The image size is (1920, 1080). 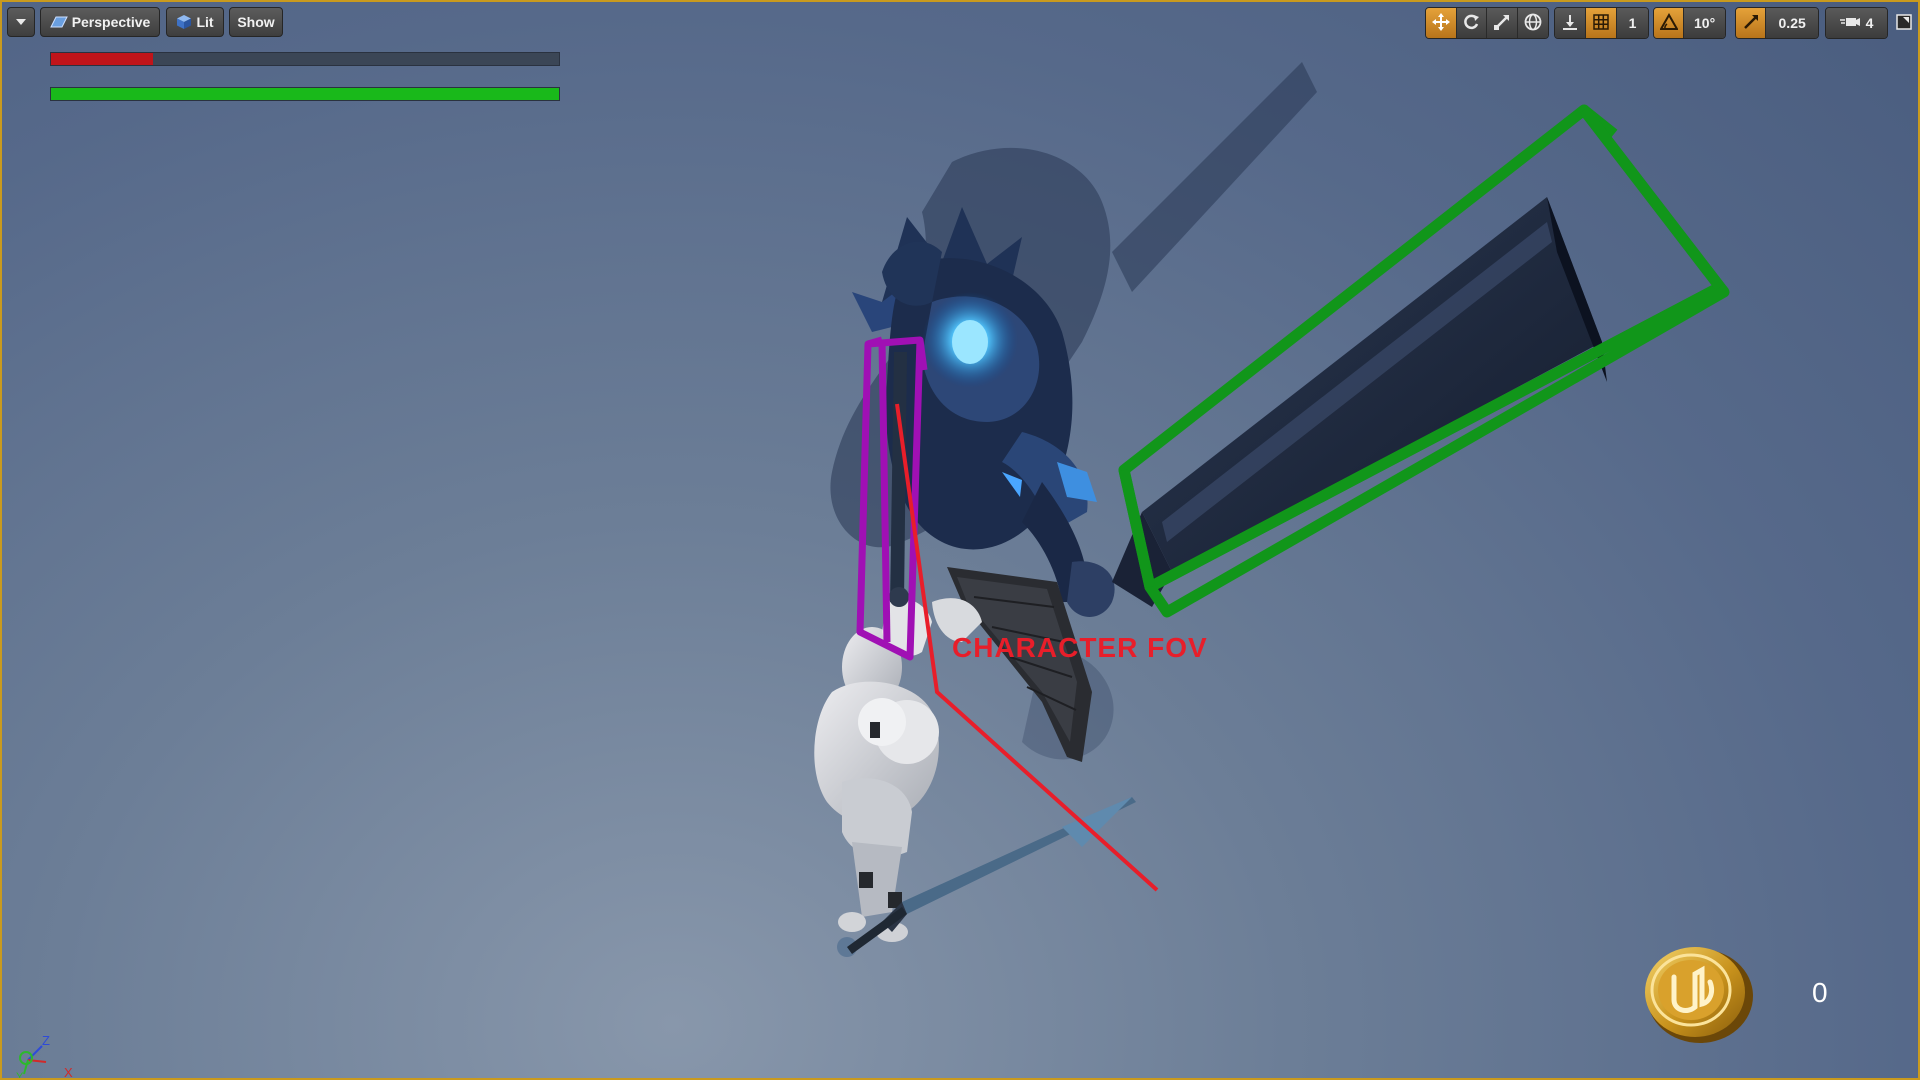 I want to click on world-space-icon, so click(x=1533, y=23).